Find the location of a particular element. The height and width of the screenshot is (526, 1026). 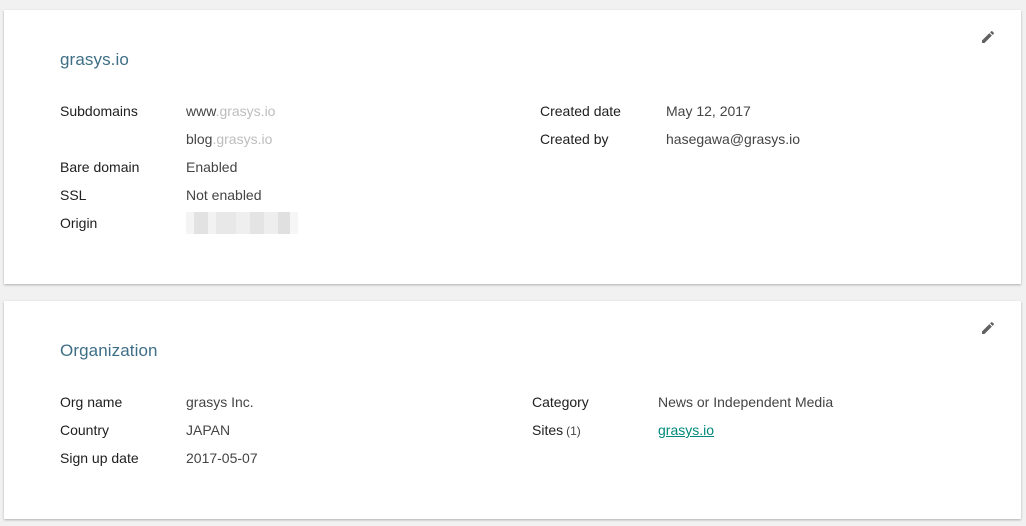

subdomain-prefix: blog is located at coordinates (199, 139).